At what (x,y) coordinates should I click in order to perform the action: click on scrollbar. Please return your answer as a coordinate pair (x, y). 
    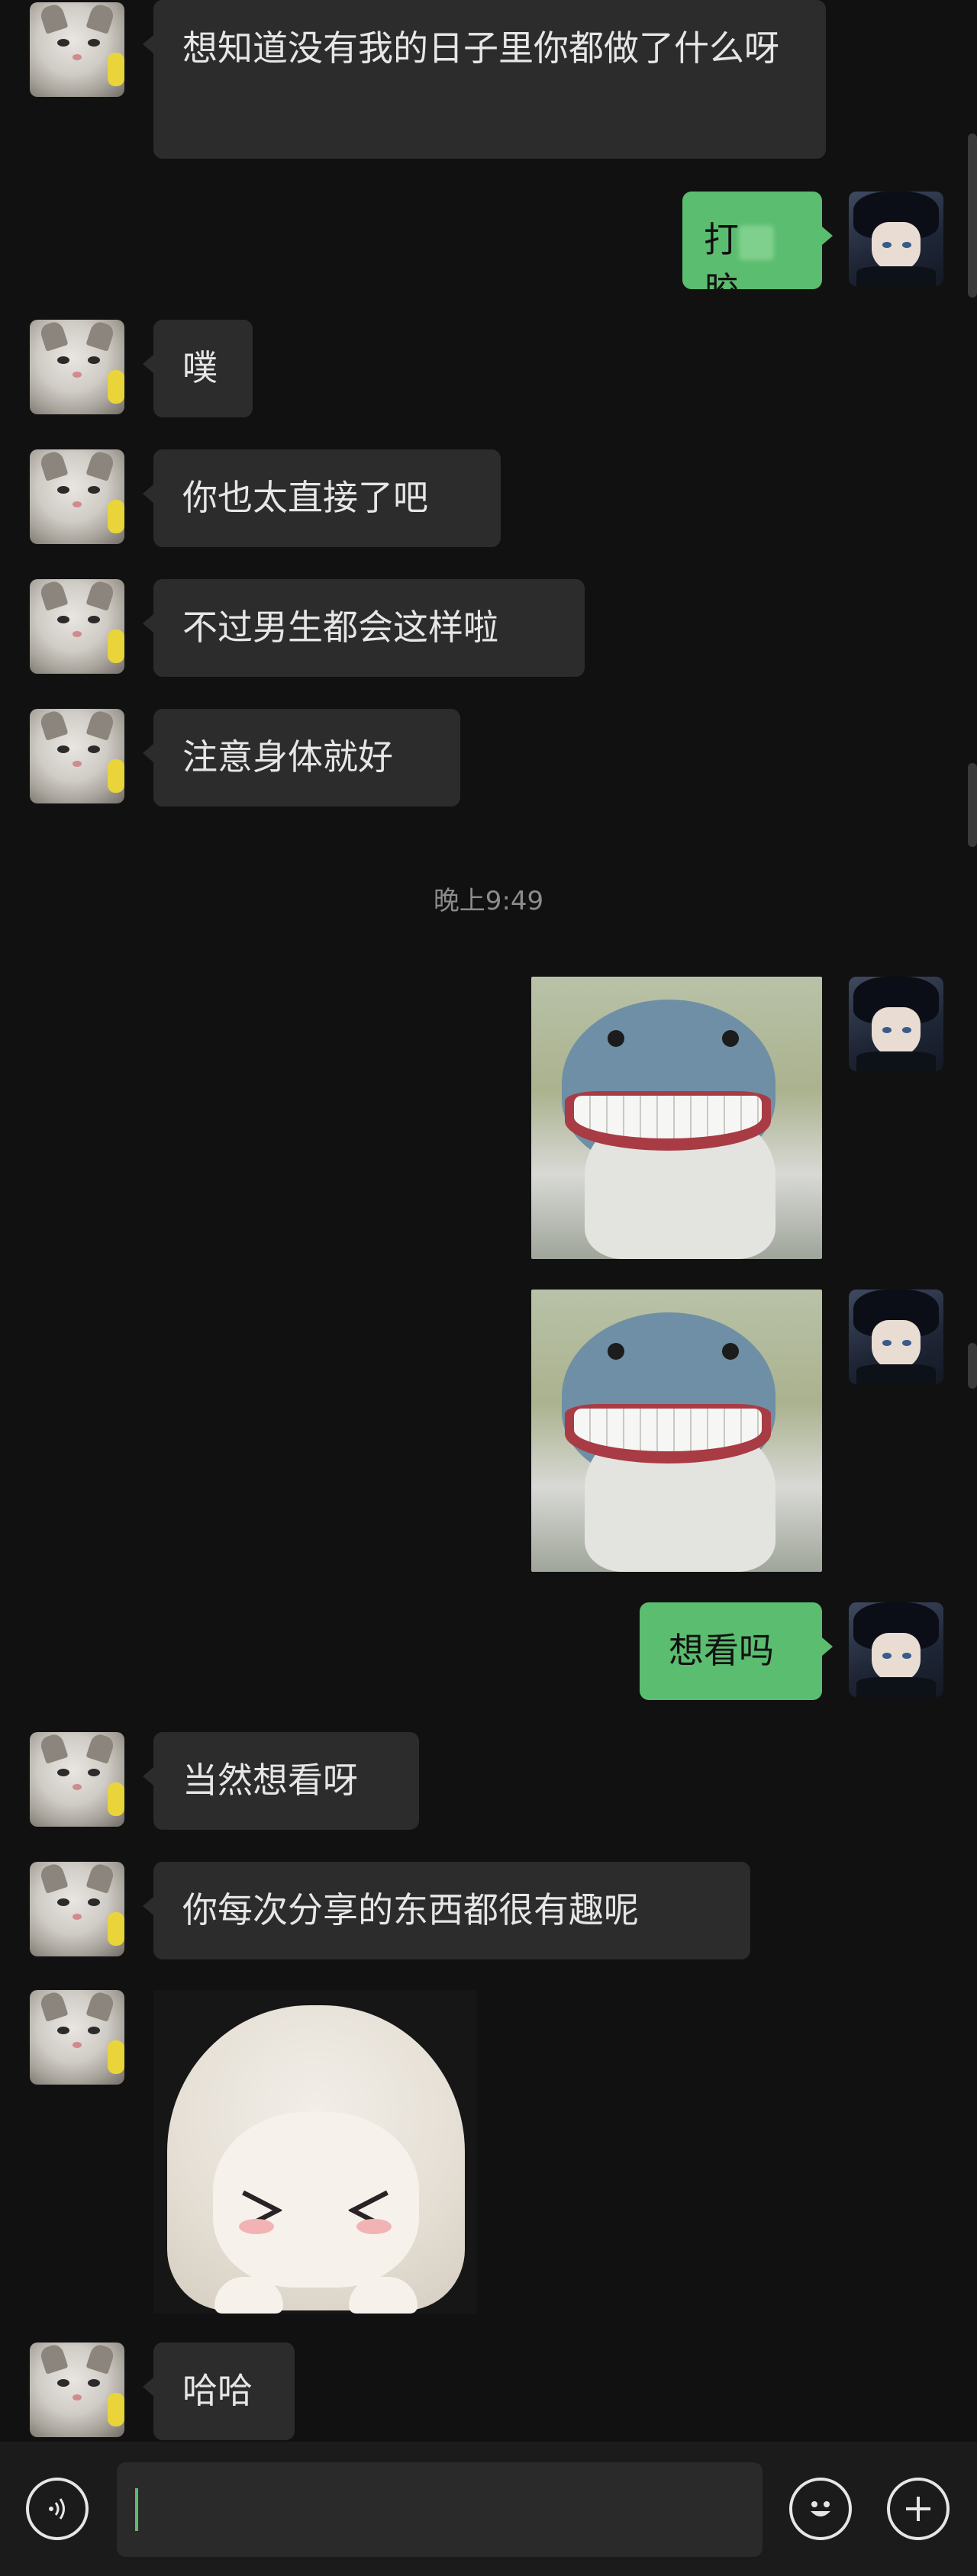
    Looking at the image, I should click on (973, 216).